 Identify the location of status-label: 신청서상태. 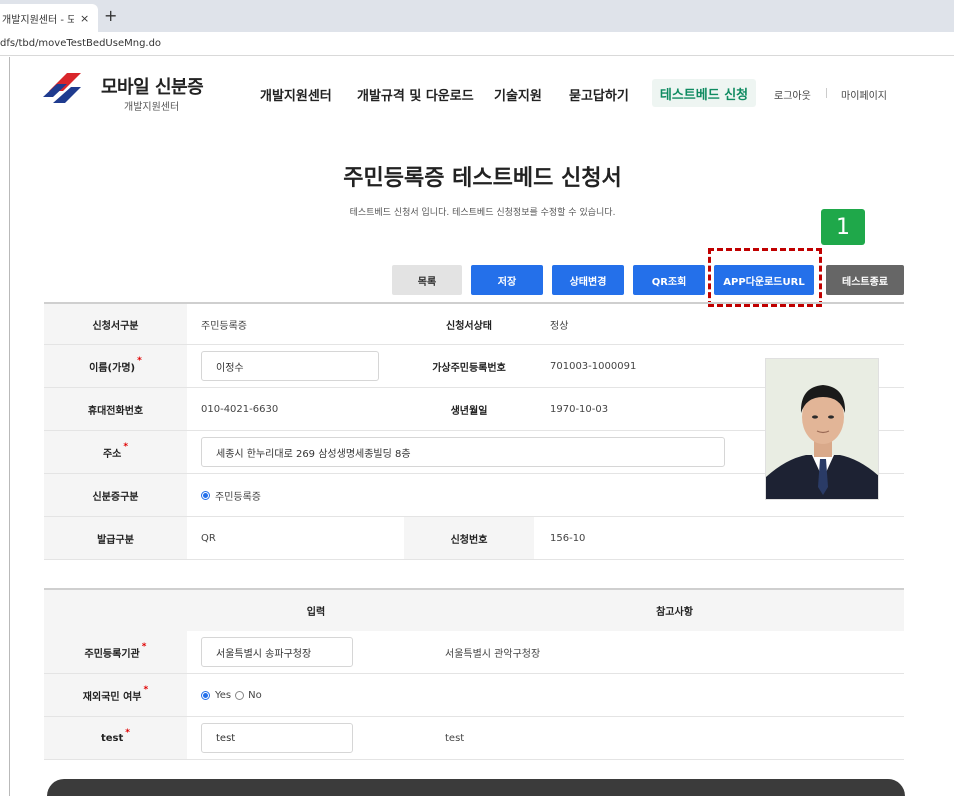
(469, 324).